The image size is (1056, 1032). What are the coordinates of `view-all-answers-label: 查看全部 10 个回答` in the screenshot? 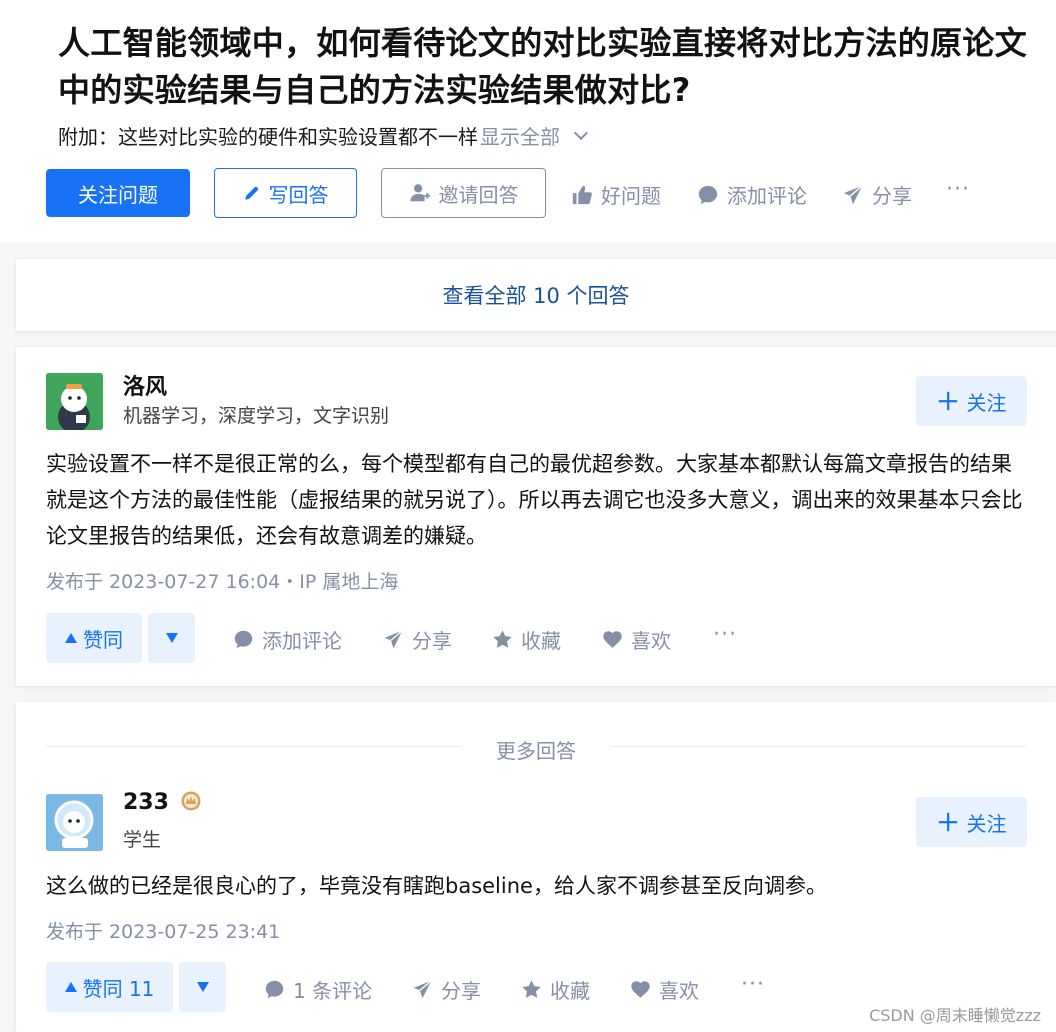 It's located at (536, 296).